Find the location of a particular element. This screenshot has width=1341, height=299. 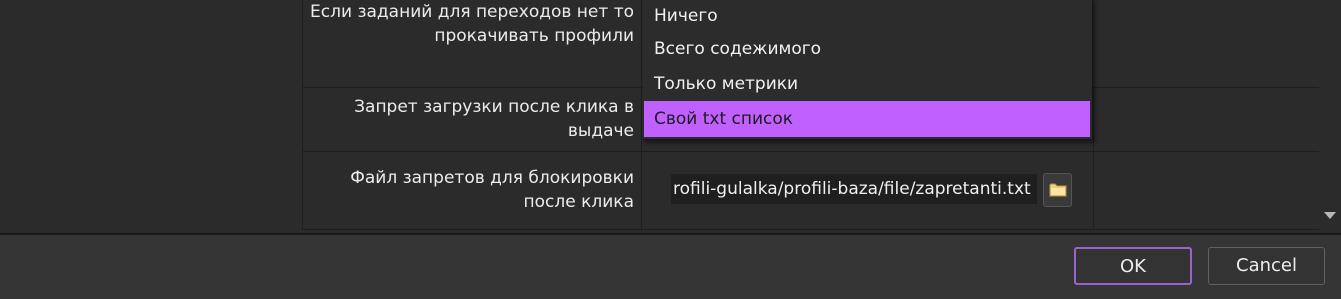

dropdown-option-custom-txt: Свой txt список is located at coordinates (867, 119).